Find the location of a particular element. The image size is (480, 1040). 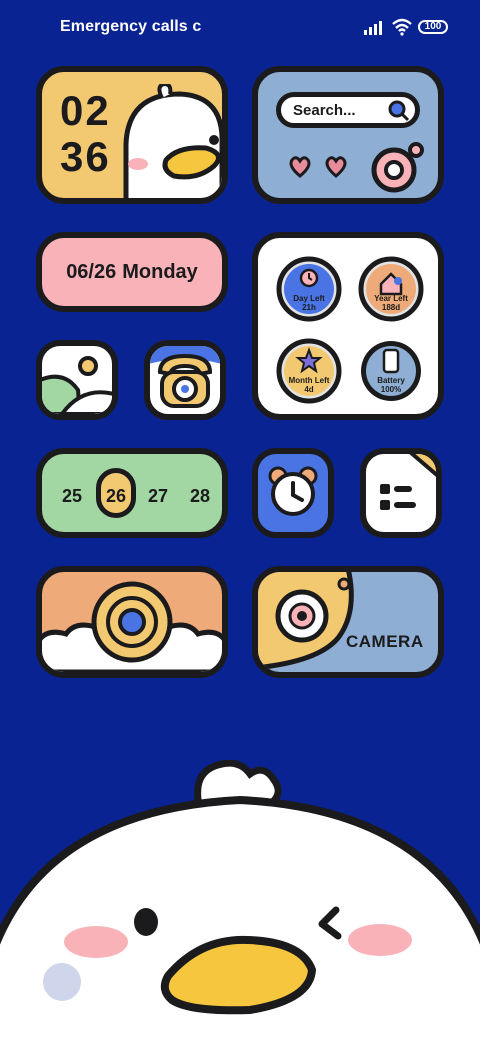

gallery-app-icon is located at coordinates (77, 380).